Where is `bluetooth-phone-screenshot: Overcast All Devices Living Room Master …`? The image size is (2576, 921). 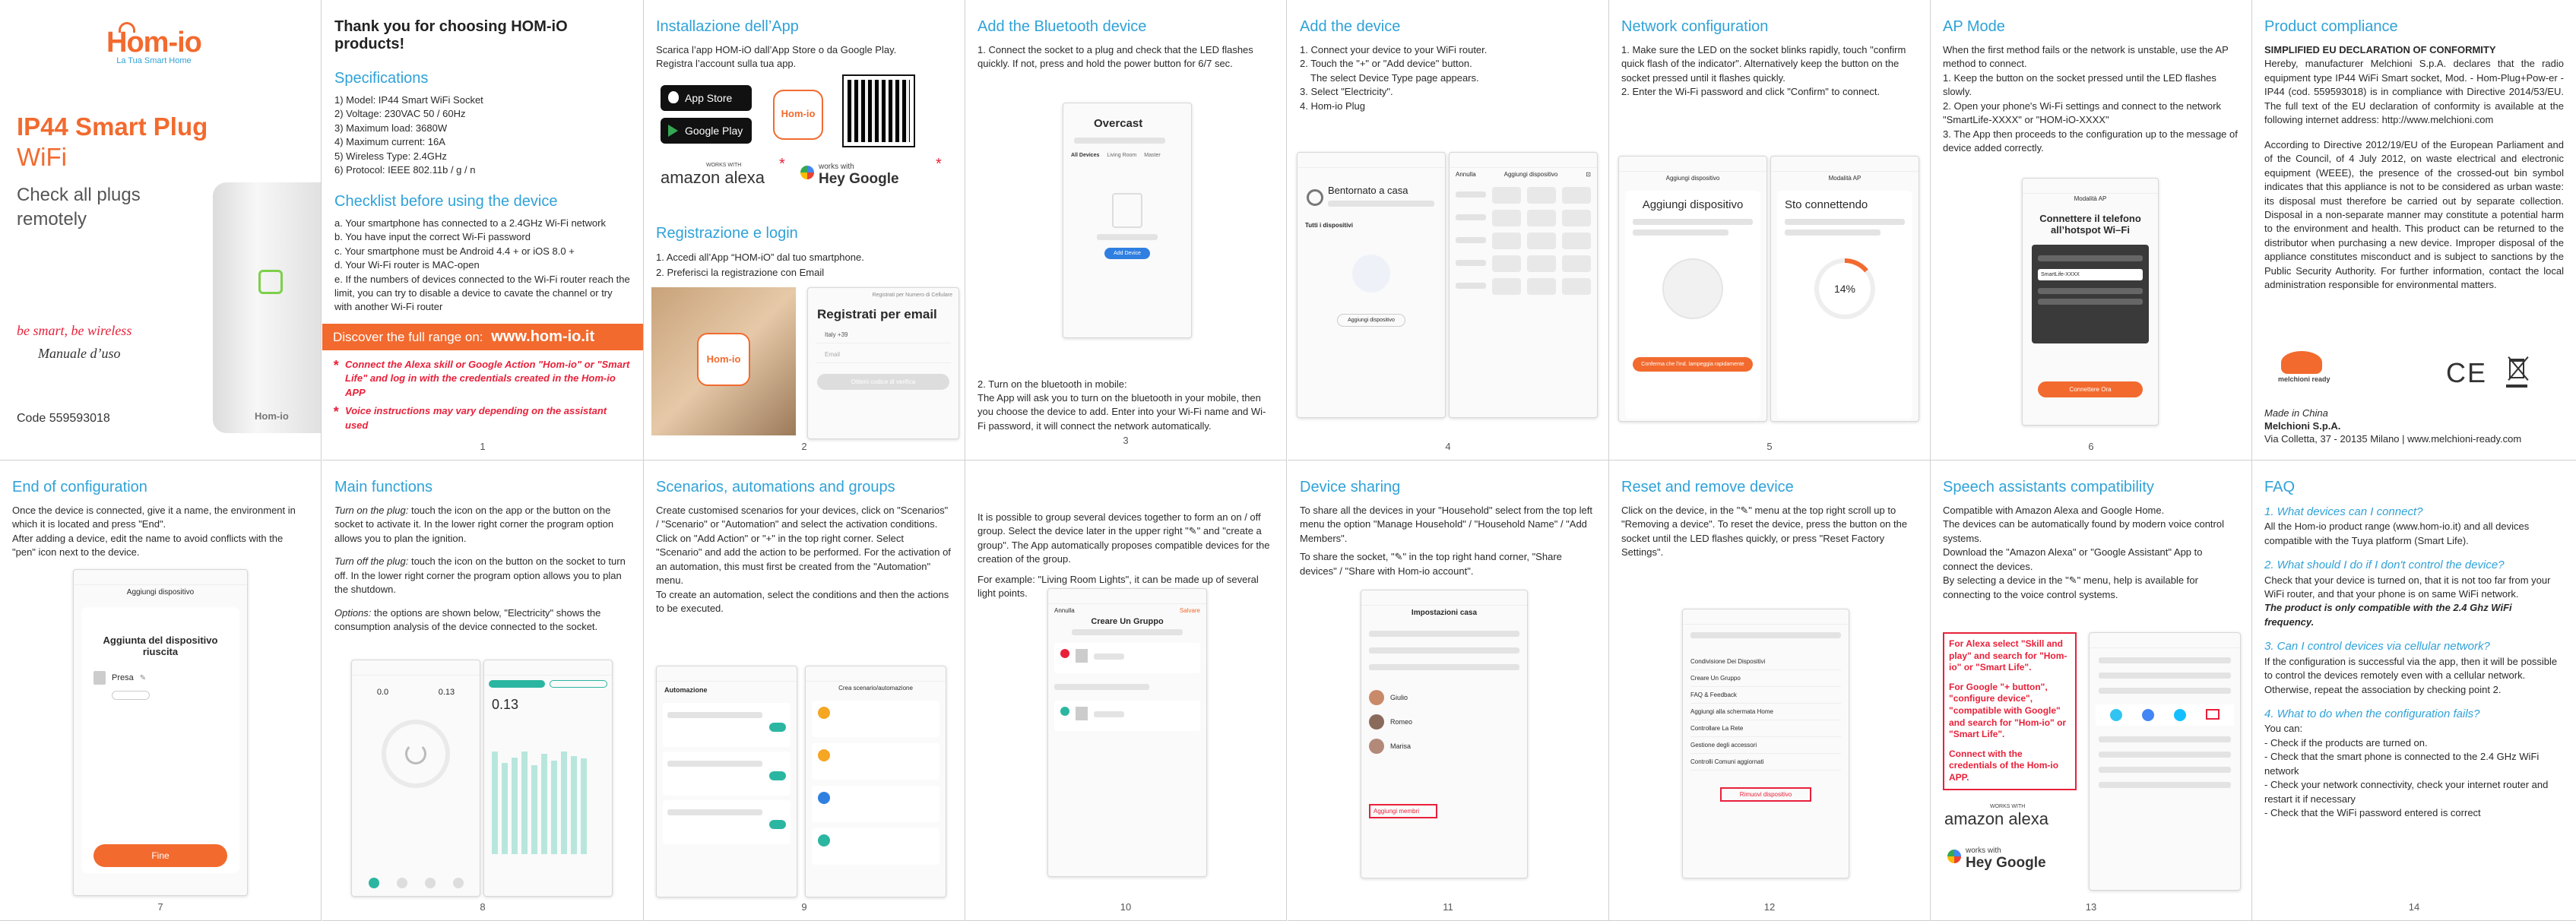
bluetooth-phone-screenshot: Overcast All Devices Living Room Master … is located at coordinates (1127, 220).